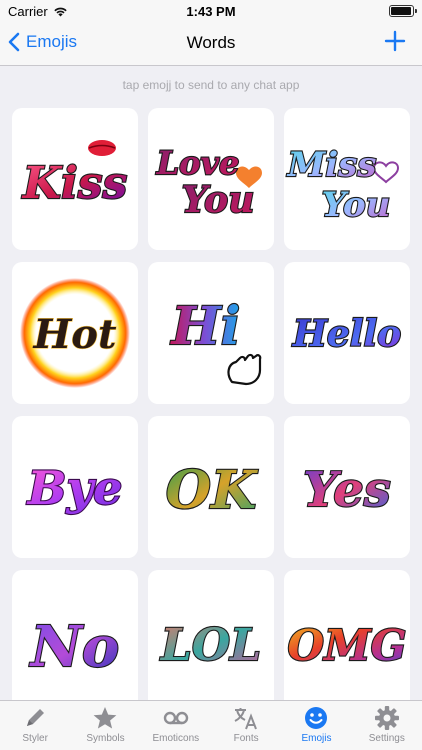 This screenshot has height=750, width=422. I want to click on tile-love-you: Love You, so click(211, 179).